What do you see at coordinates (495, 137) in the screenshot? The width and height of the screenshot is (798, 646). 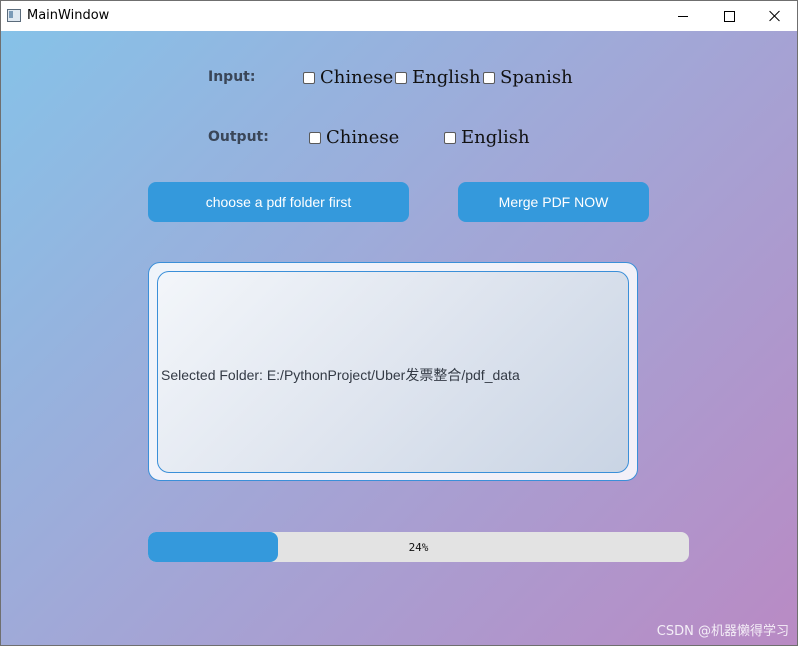 I see `output-english-label: English` at bounding box center [495, 137].